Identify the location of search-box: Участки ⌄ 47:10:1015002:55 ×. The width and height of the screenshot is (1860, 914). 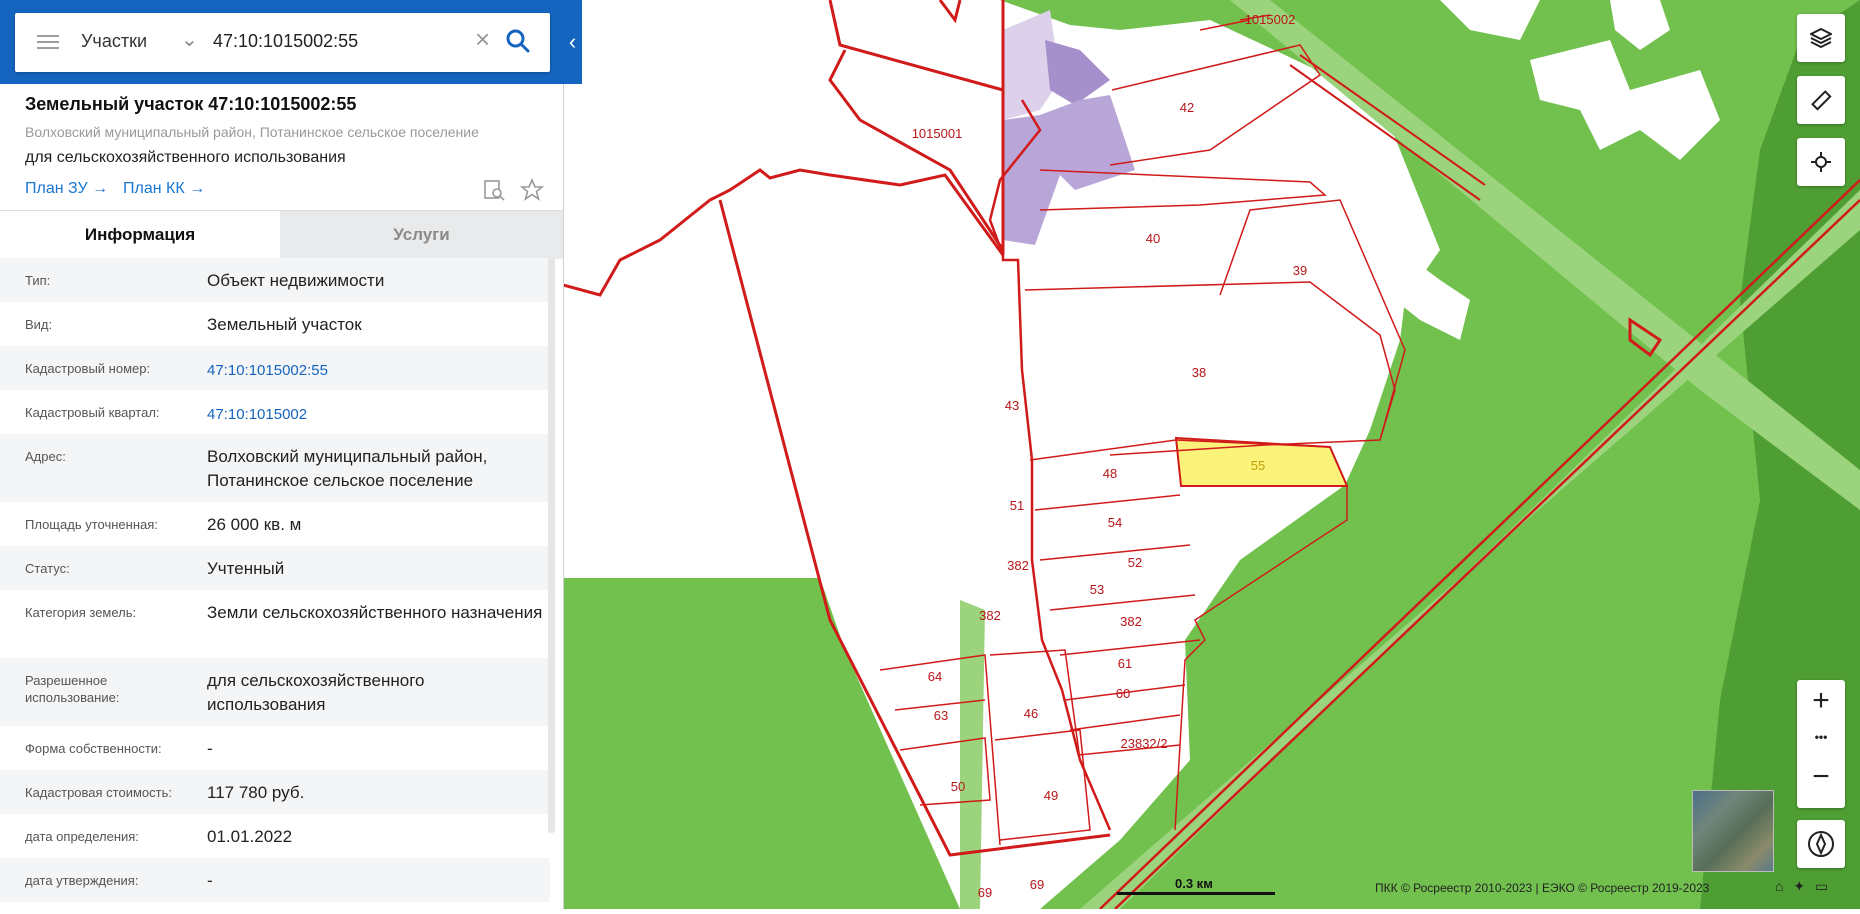
(282, 42).